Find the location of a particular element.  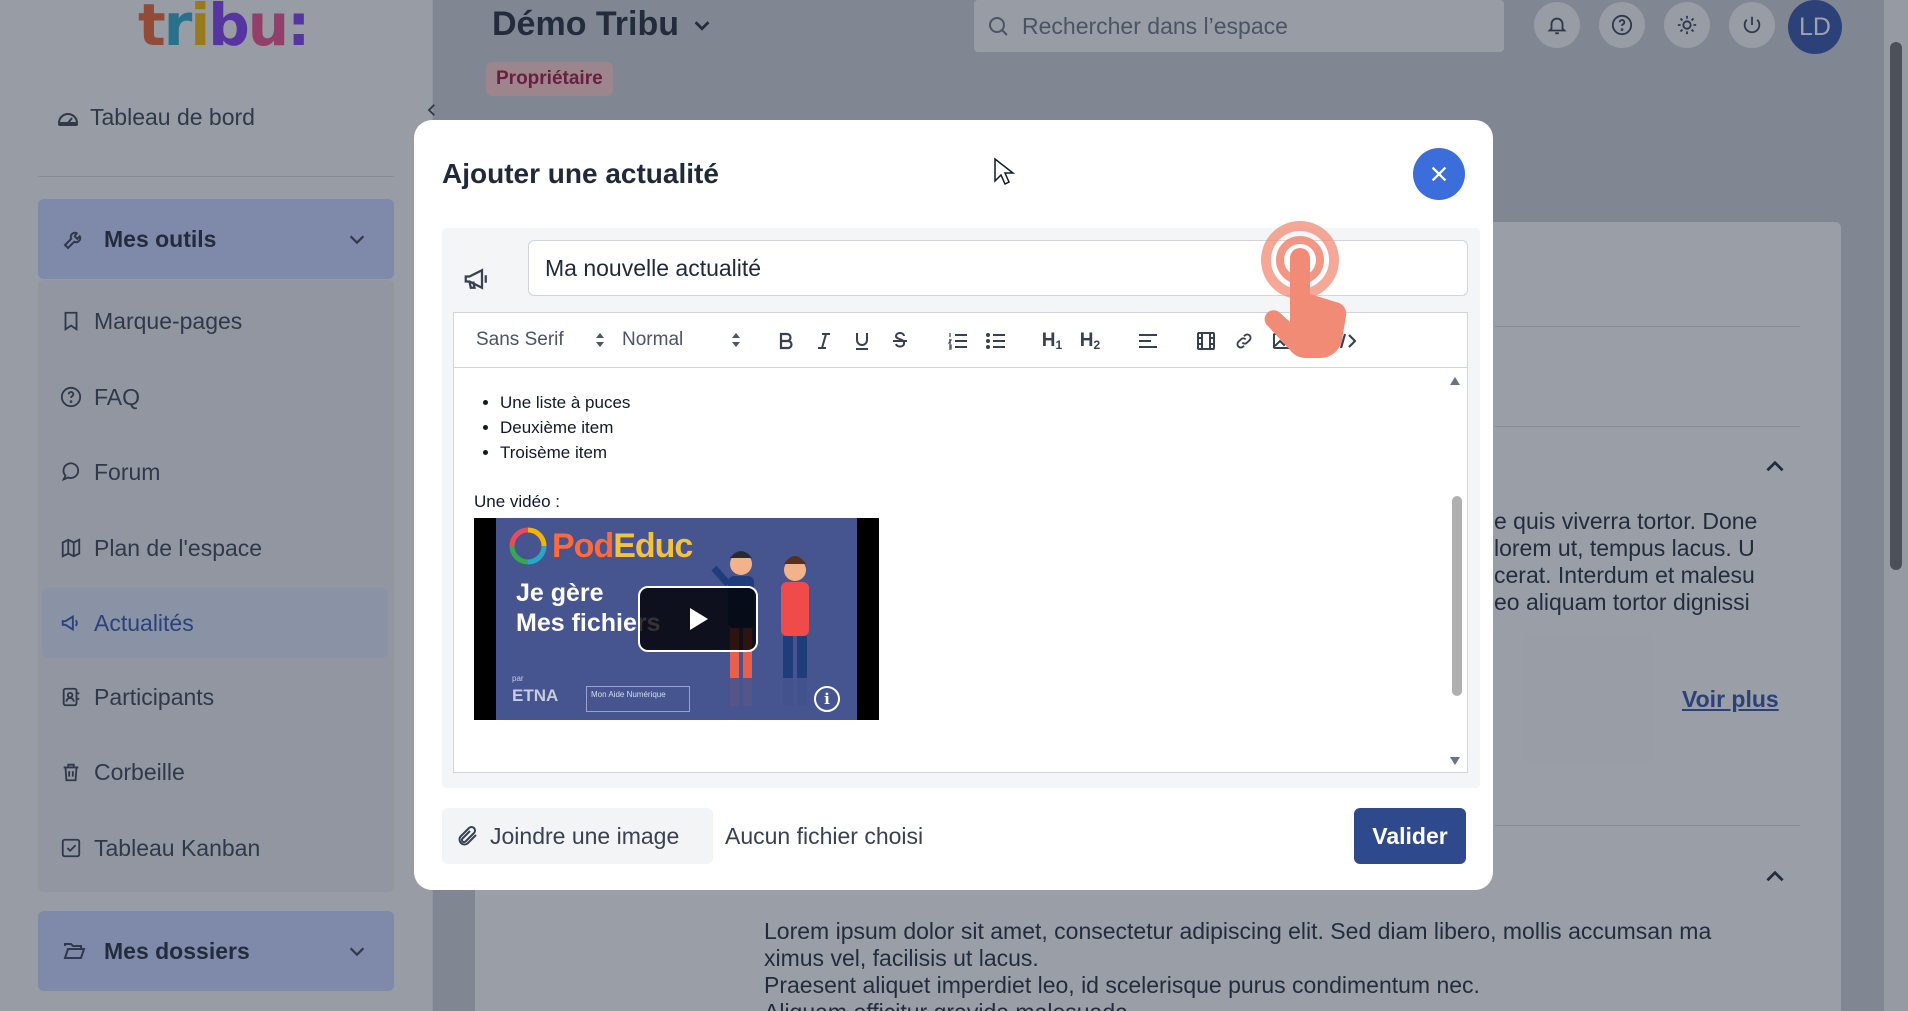

modal-title: Ajouter une actualité is located at coordinates (580, 173).